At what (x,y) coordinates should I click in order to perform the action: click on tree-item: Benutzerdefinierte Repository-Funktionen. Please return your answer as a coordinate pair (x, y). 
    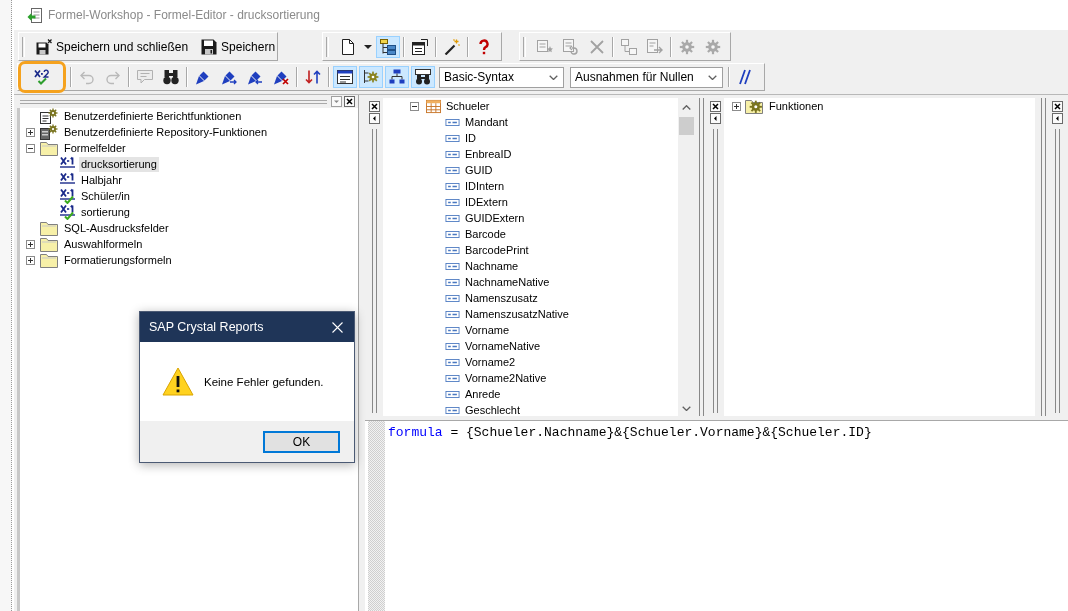
    Looking at the image, I should click on (165, 132).